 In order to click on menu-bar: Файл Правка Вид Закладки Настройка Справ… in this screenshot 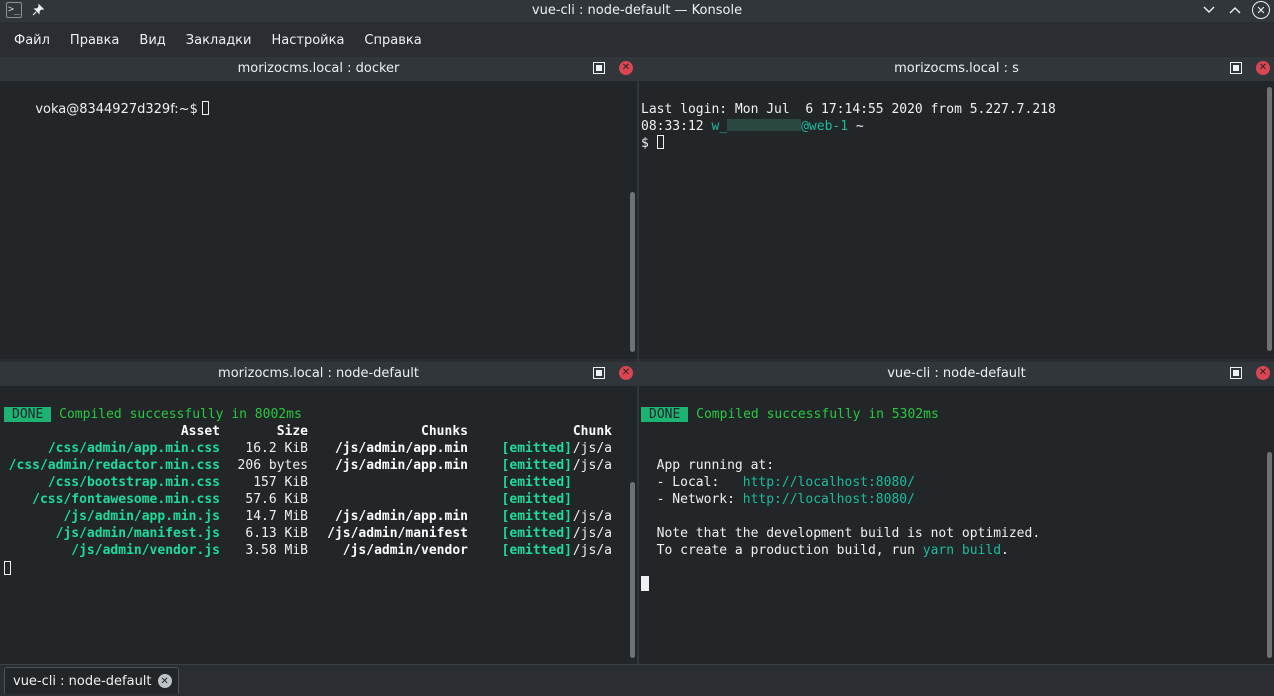, I will do `click(216, 41)`.